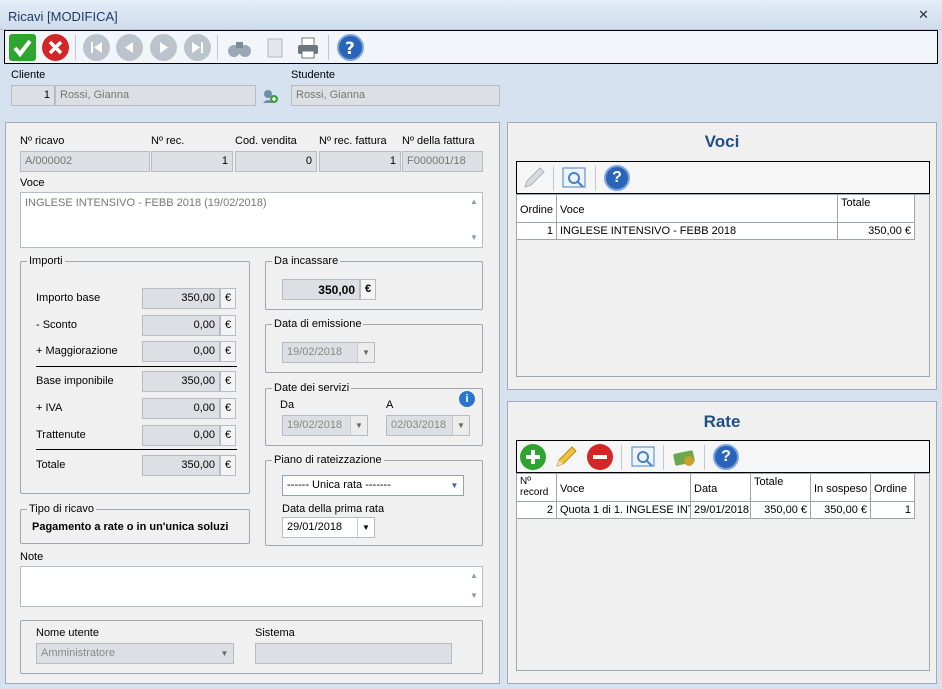 This screenshot has height=689, width=942. What do you see at coordinates (533, 457) in the screenshot?
I see `add-icon` at bounding box center [533, 457].